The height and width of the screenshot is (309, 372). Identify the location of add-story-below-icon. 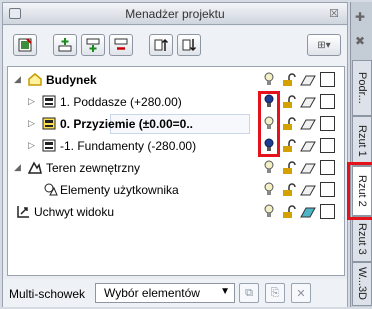
(93, 45).